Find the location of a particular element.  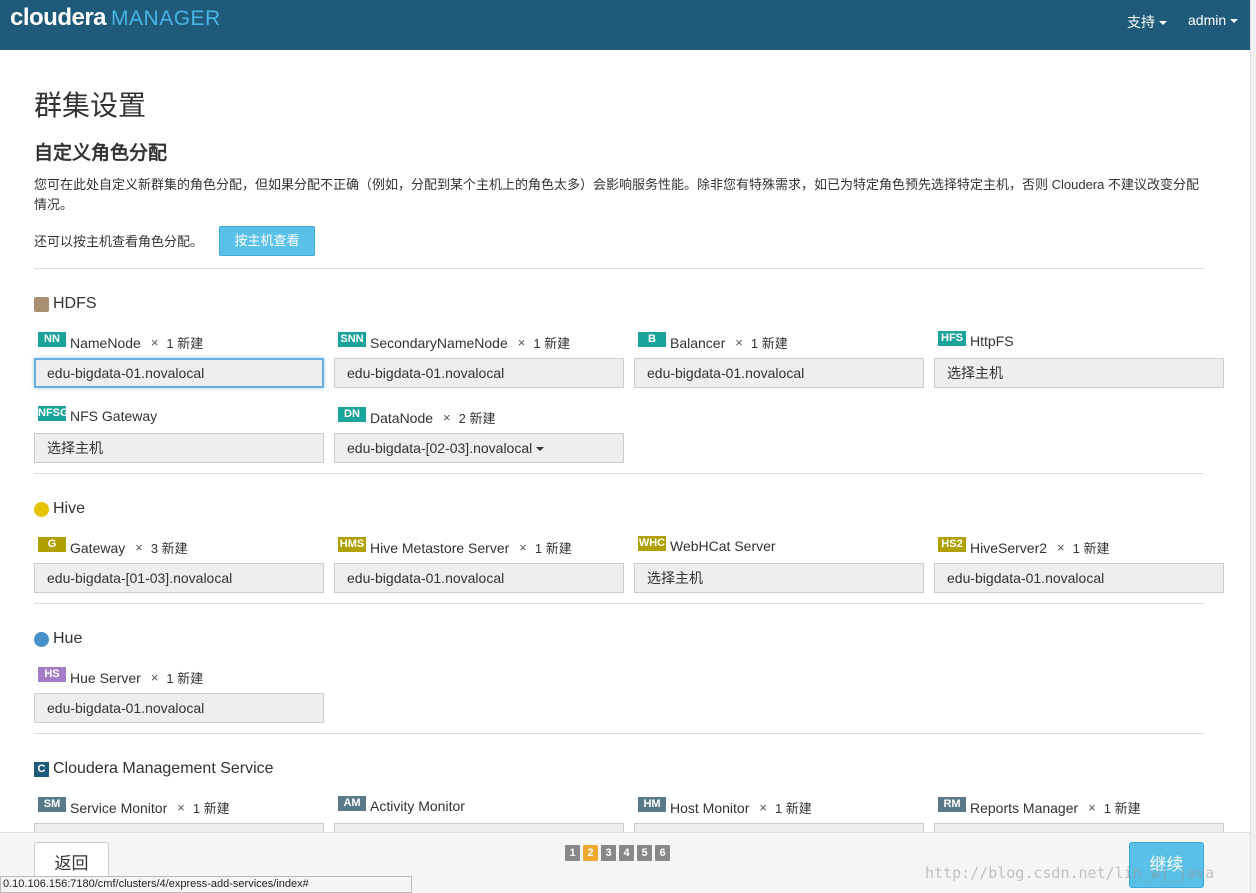

page-step-2: 2 is located at coordinates (590, 853).